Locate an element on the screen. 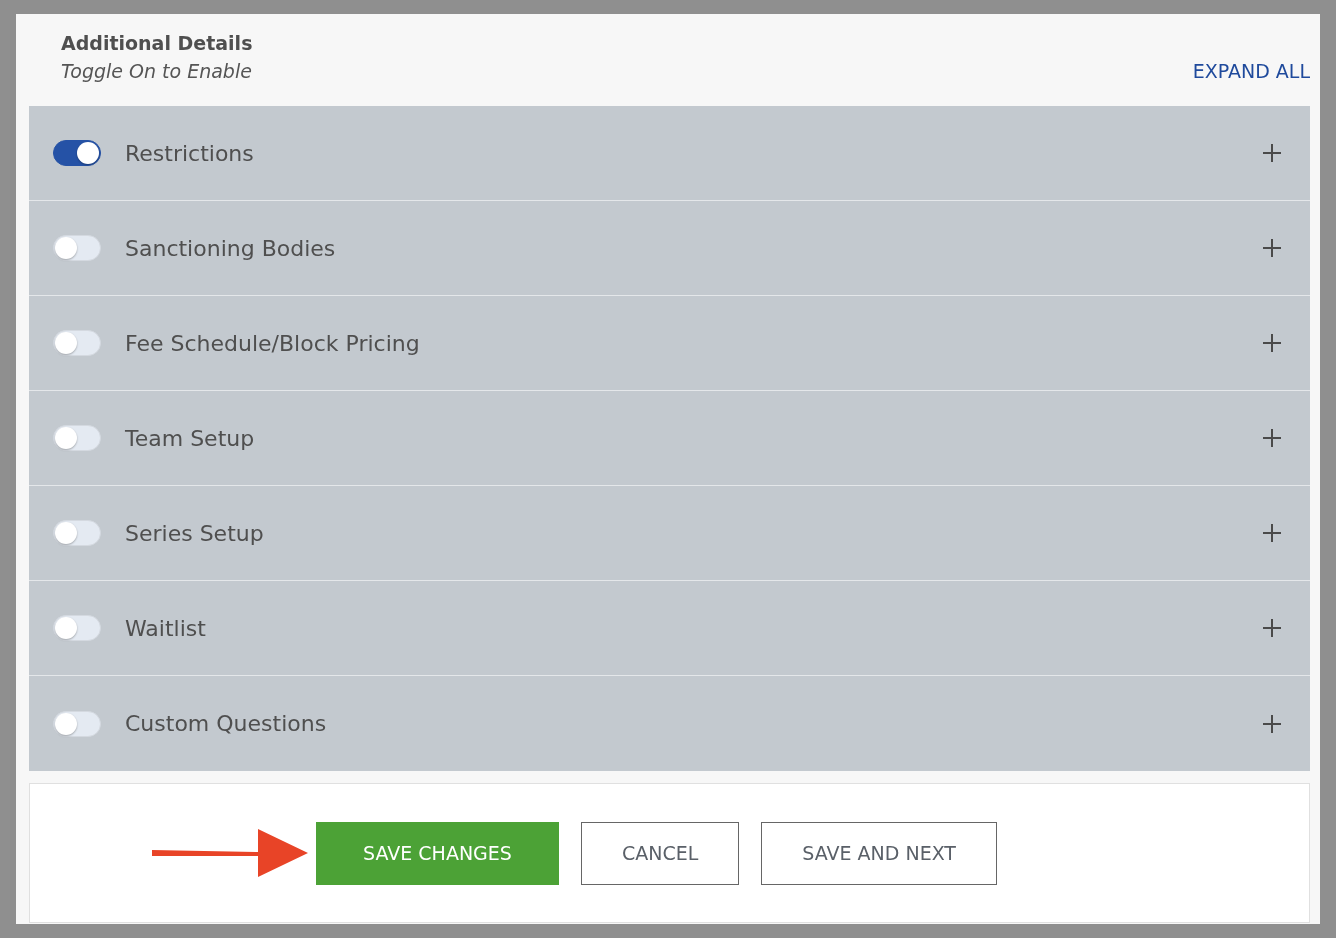 Image resolution: width=1336 pixels, height=938 pixels. accordion-row: Team Setup is located at coordinates (669, 438).